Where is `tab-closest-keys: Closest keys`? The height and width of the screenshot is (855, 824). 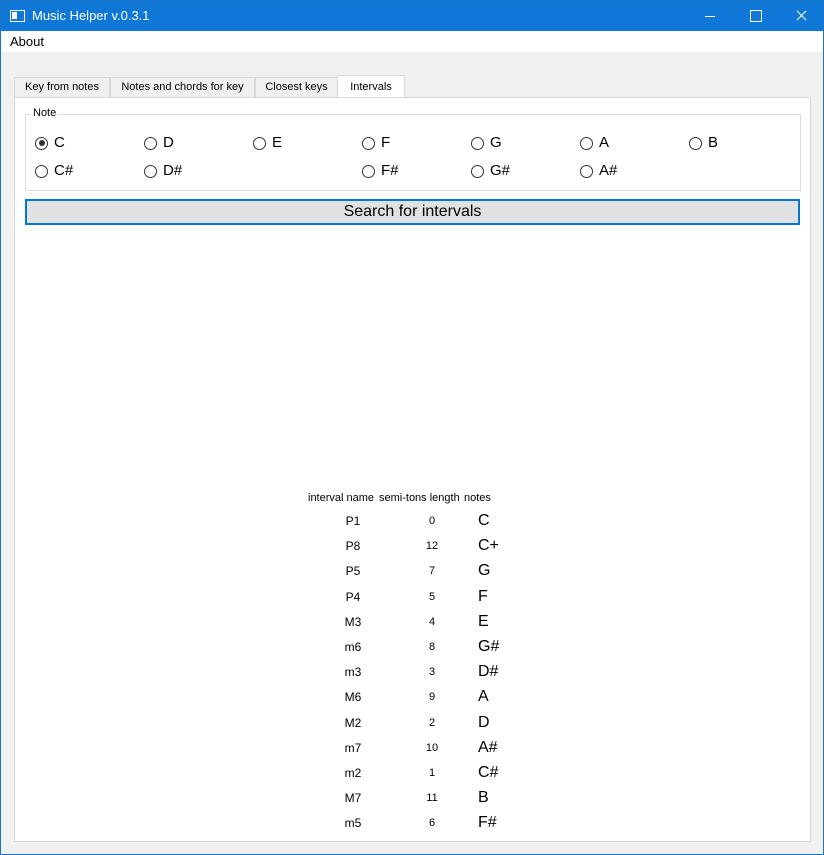 tab-closest-keys: Closest keys is located at coordinates (296, 87).